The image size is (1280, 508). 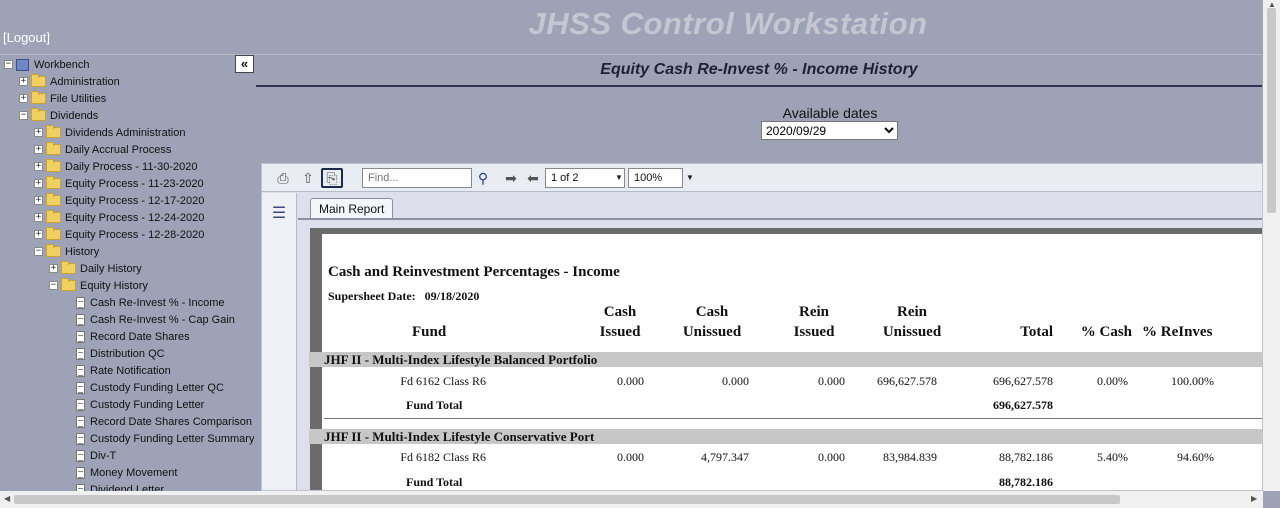 What do you see at coordinates (109, 132) in the screenshot?
I see `tree-item: + Dividends Administration` at bounding box center [109, 132].